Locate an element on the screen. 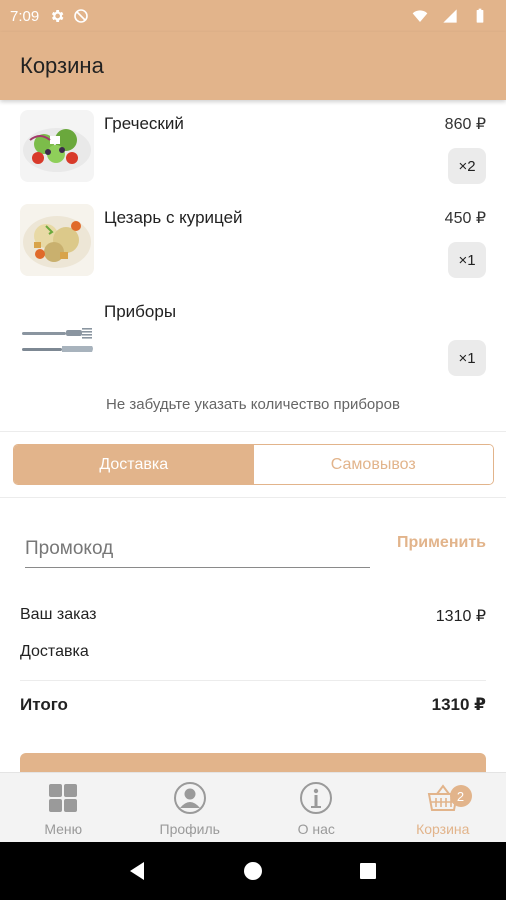 The width and height of the screenshot is (506, 900). checkout-button is located at coordinates (253, 762).